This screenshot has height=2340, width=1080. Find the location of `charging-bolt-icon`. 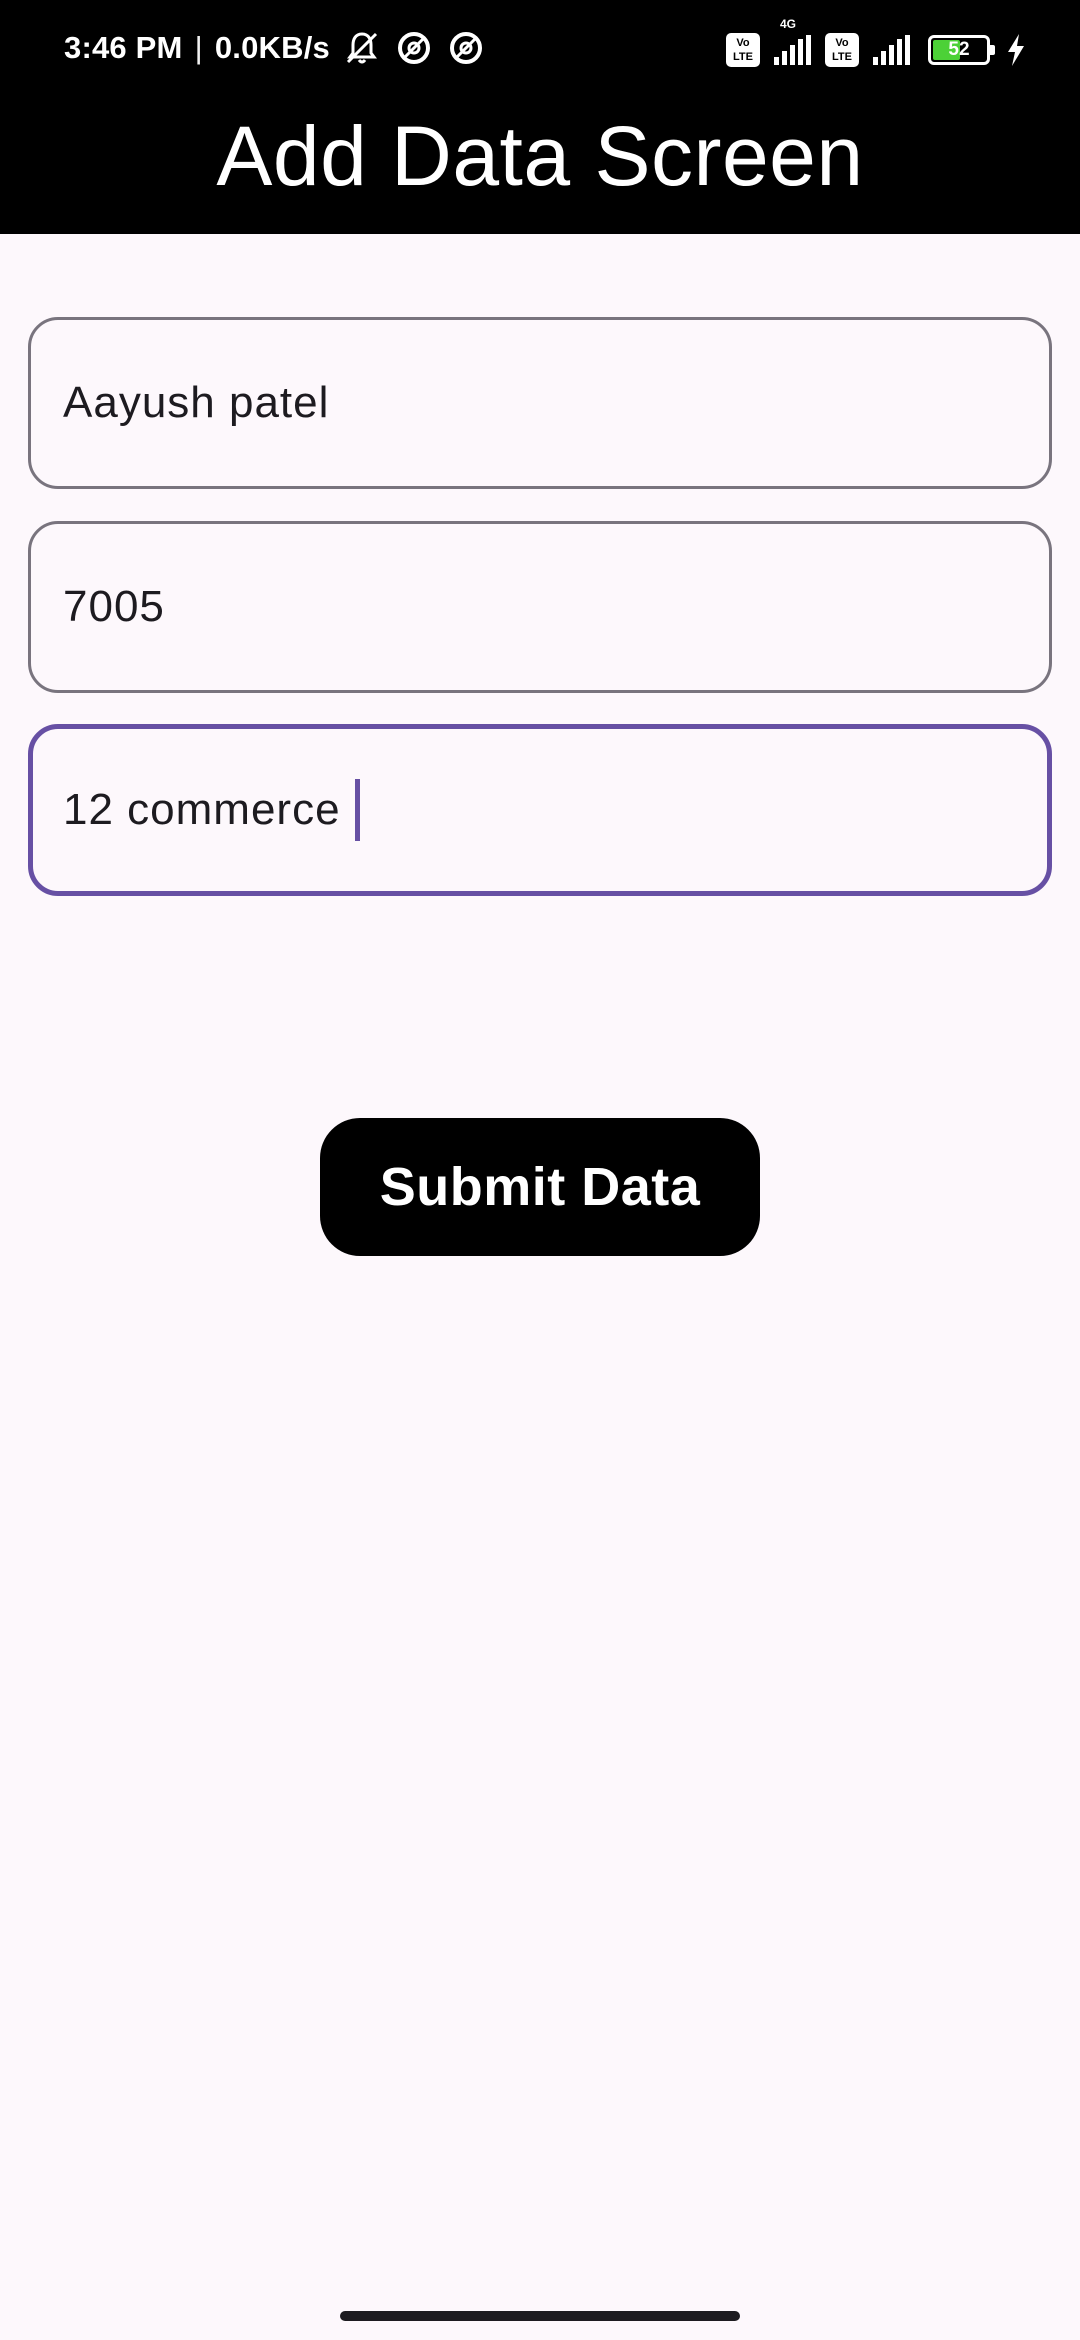

charging-bolt-icon is located at coordinates (1016, 50).